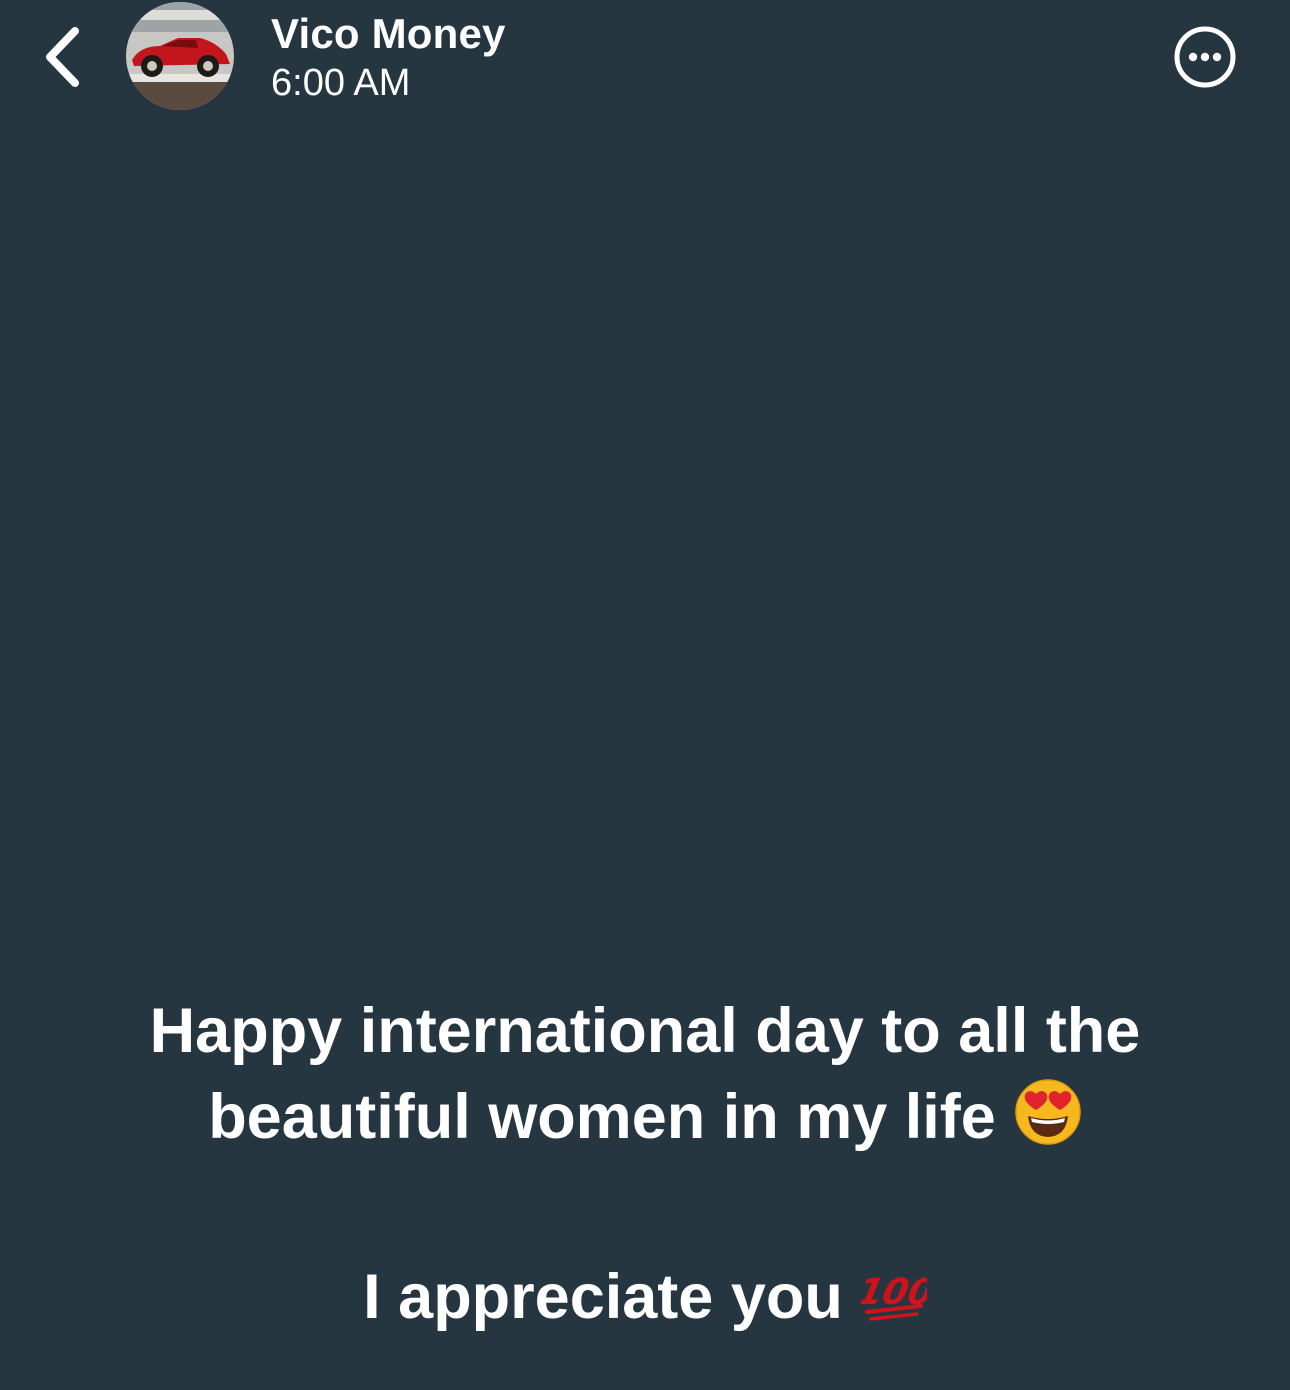 This screenshot has height=1390, width=1290. I want to click on more-options-circle-icon, so click(1205, 57).